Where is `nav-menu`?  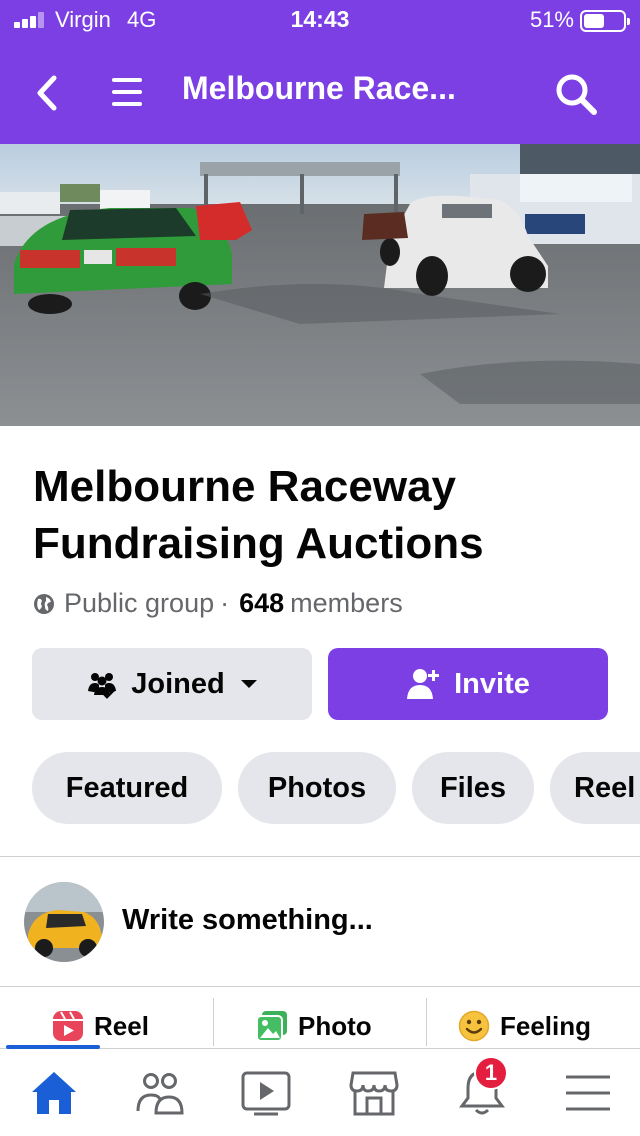
nav-menu is located at coordinates (588, 1093).